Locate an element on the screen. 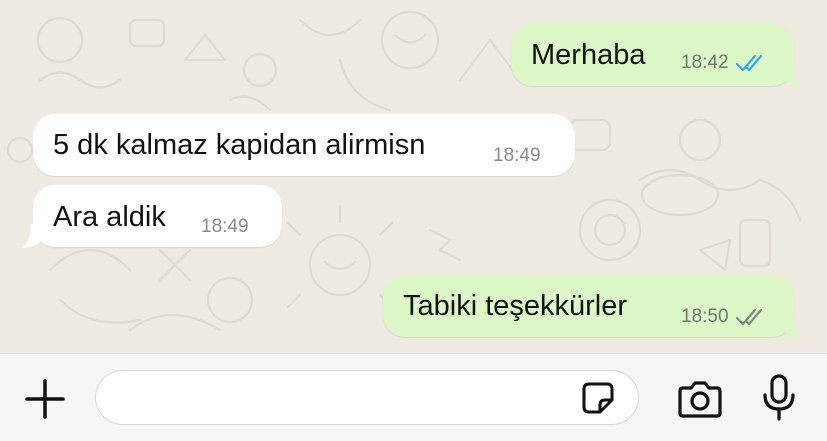 This screenshot has height=441, width=827. camera-button is located at coordinates (700, 399).